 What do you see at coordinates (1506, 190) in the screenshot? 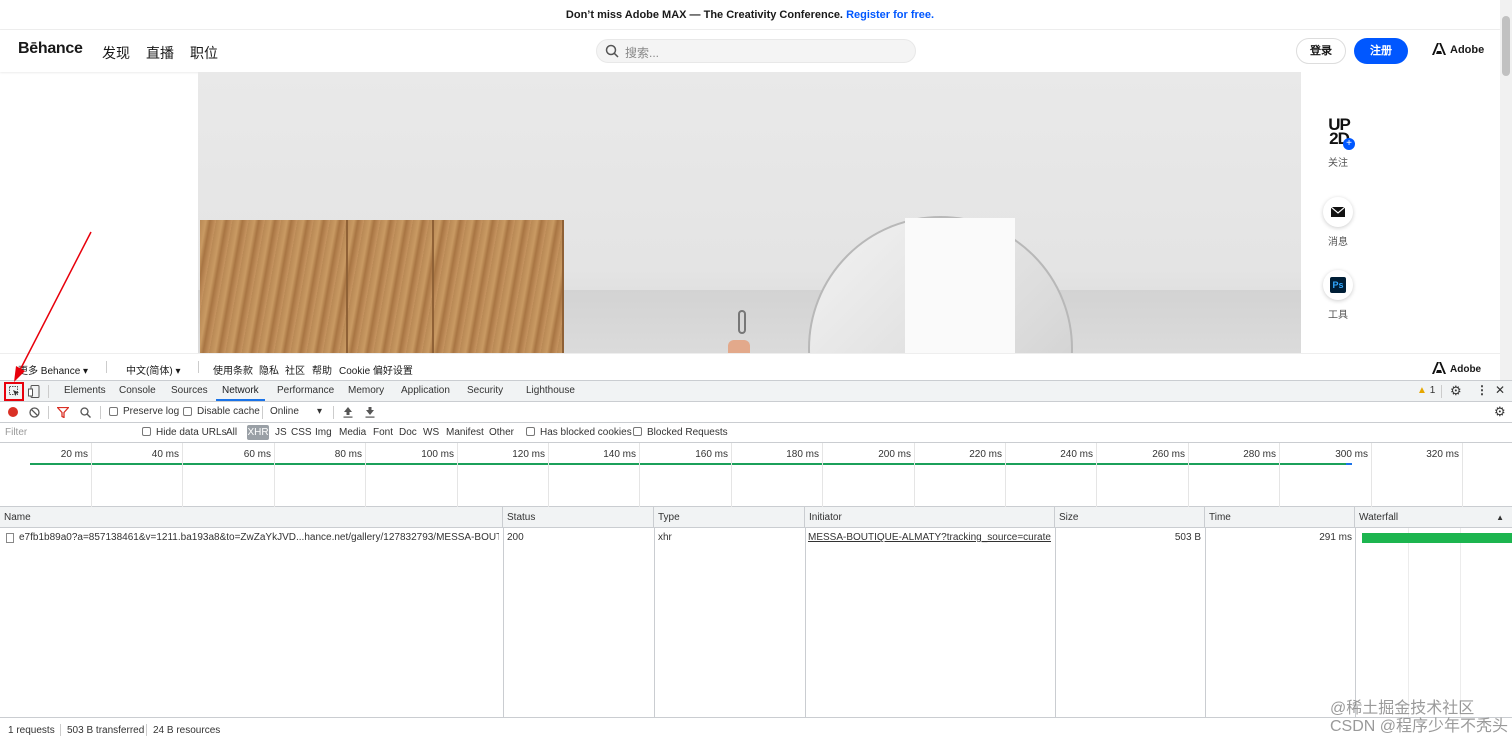
I see `page-scrollbar` at bounding box center [1506, 190].